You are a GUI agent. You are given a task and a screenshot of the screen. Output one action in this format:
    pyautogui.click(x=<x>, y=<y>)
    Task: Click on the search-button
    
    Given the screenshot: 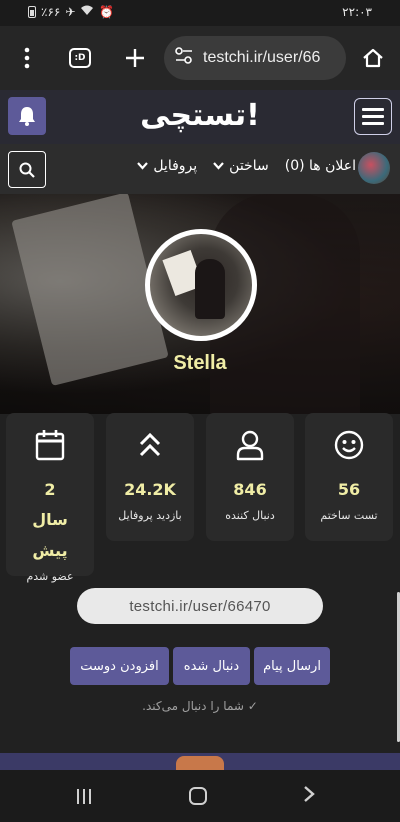 What is the action you would take?
    pyautogui.click(x=27, y=169)
    